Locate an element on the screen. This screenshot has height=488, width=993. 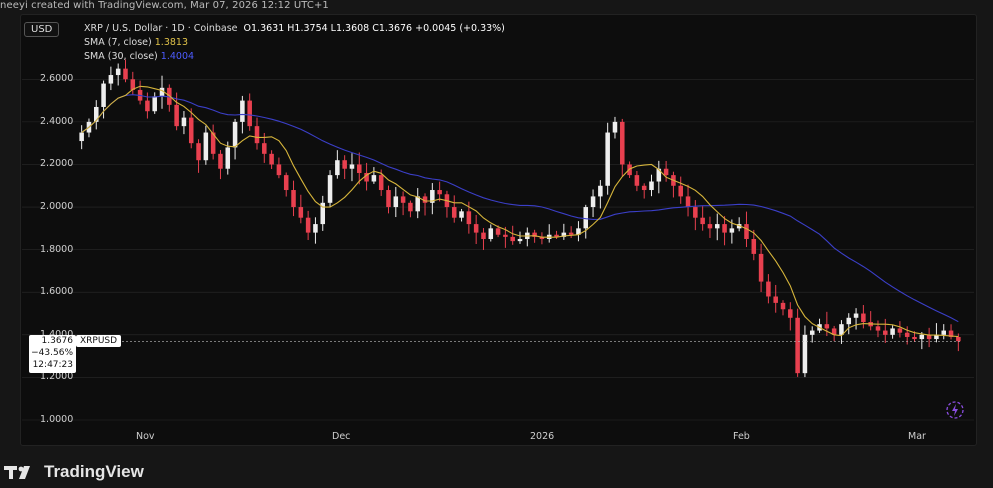
last-price: 1.3676 is located at coordinates (57, 341).